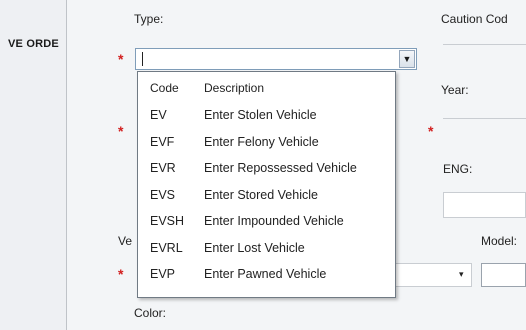 Image resolution: width=526 pixels, height=330 pixels. What do you see at coordinates (121, 59) in the screenshot?
I see `type-required-marker: *` at bounding box center [121, 59].